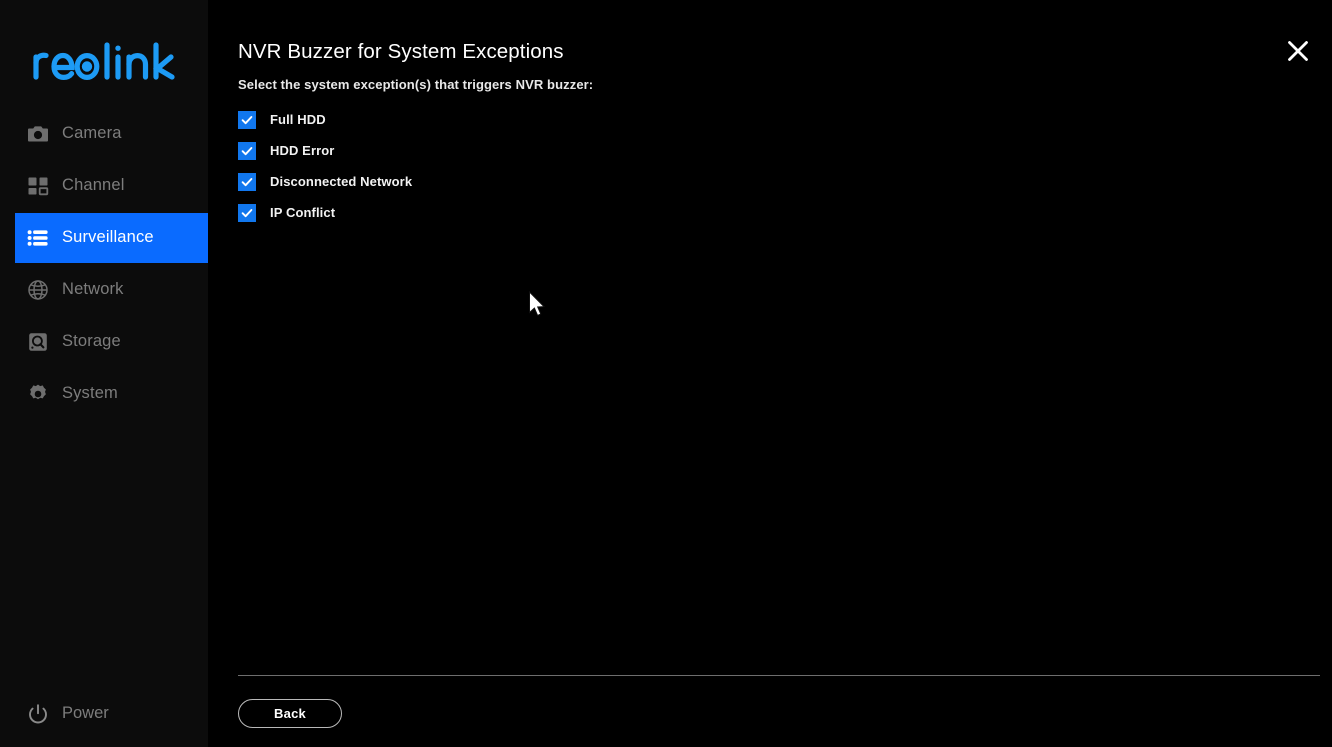 The width and height of the screenshot is (1332, 747). What do you see at coordinates (38, 134) in the screenshot?
I see `camera-icon` at bounding box center [38, 134].